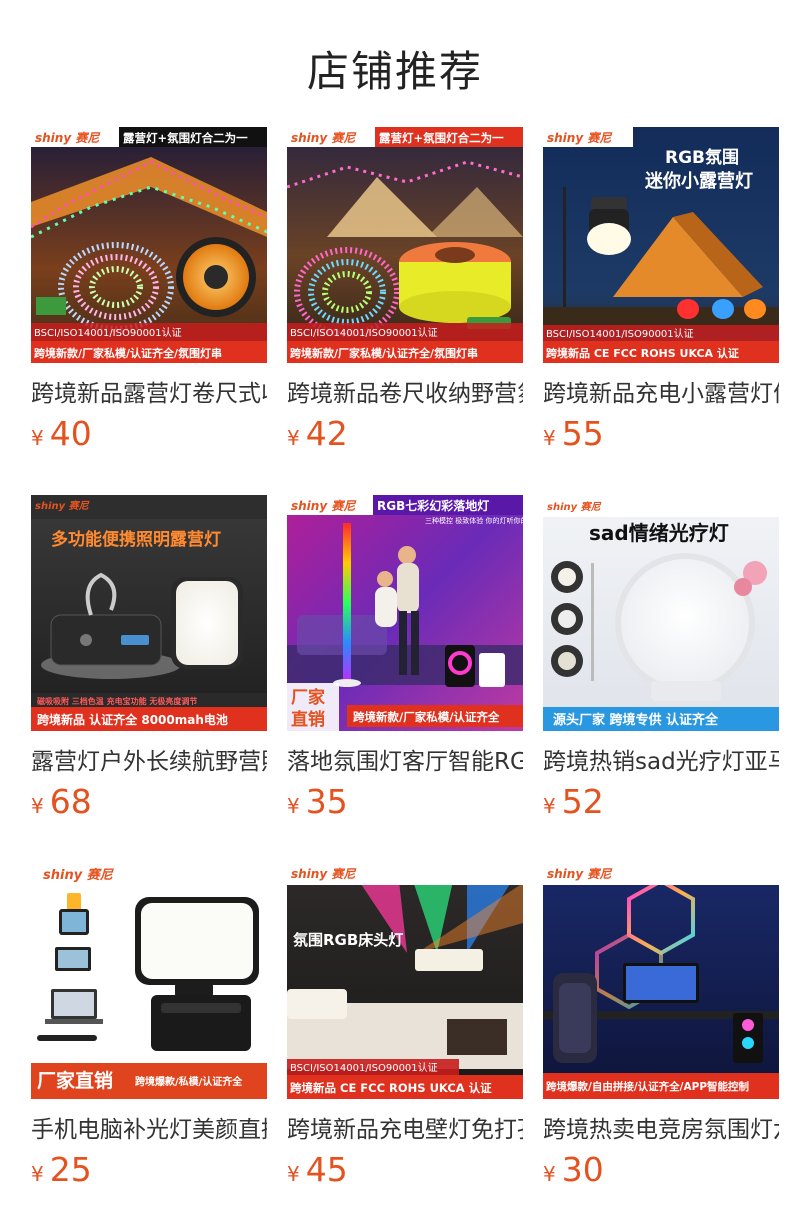 Image resolution: width=790 pixels, height=1232 pixels. What do you see at coordinates (661, 394) in the screenshot?
I see `product-name: 跨境新品充电小露营灯便携` at bounding box center [661, 394].